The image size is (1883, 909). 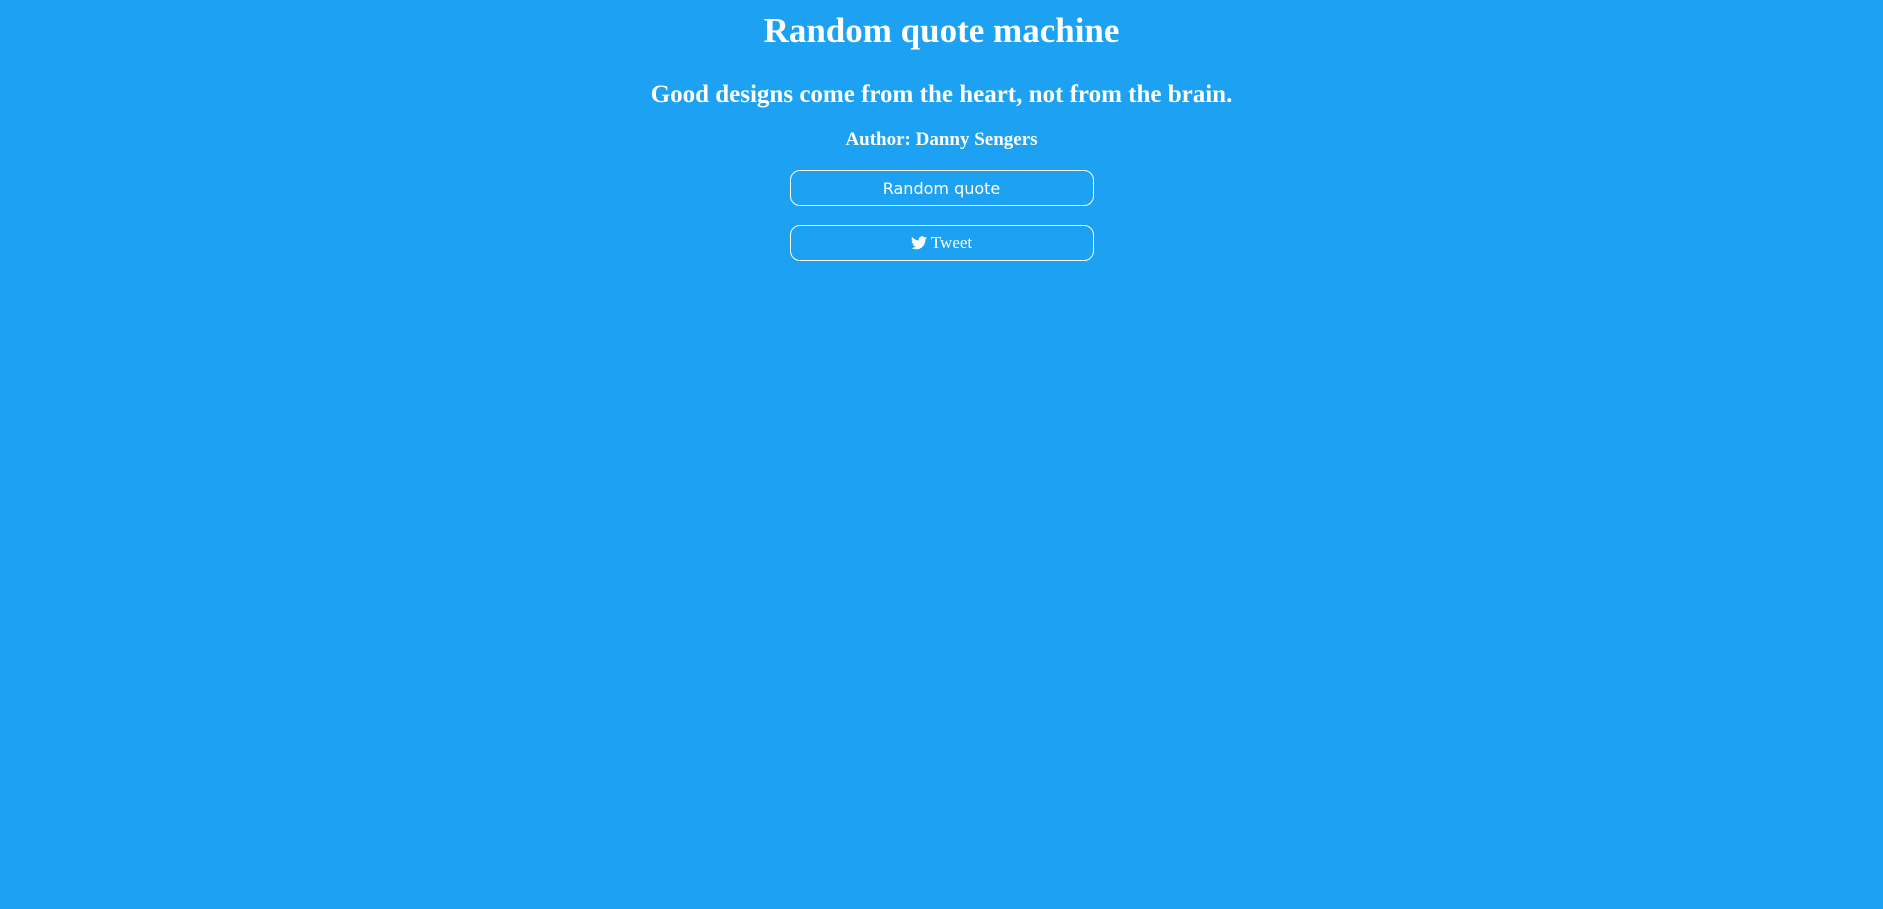 I want to click on tweet-button: Tweet, so click(x=941, y=243).